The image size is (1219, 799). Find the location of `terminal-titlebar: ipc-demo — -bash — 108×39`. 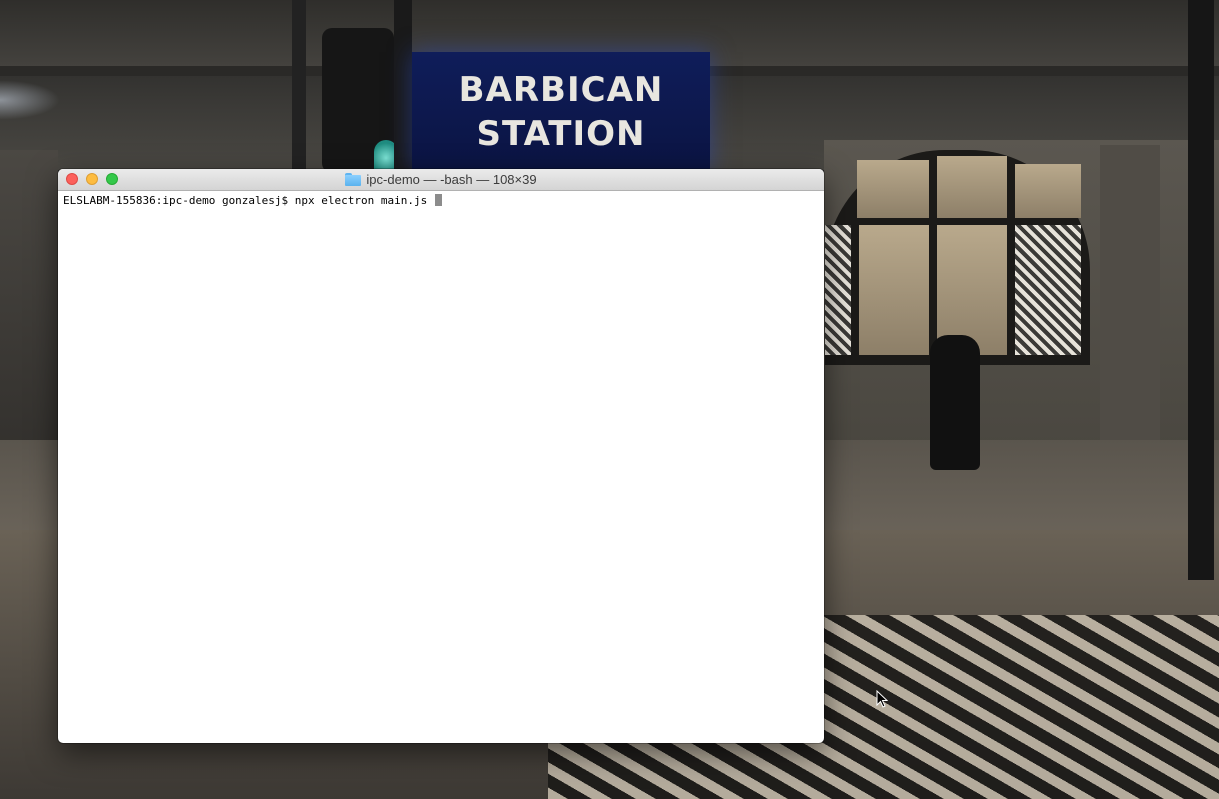

terminal-titlebar: ipc-demo — -bash — 108×39 is located at coordinates (441, 180).